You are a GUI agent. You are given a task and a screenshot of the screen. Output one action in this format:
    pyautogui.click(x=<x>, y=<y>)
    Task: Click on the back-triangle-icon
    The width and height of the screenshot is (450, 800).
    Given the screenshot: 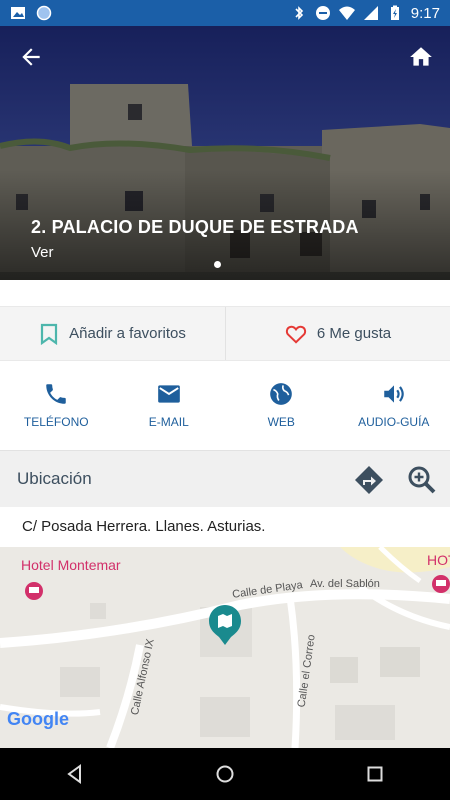 What is the action you would take?
    pyautogui.click(x=75, y=774)
    